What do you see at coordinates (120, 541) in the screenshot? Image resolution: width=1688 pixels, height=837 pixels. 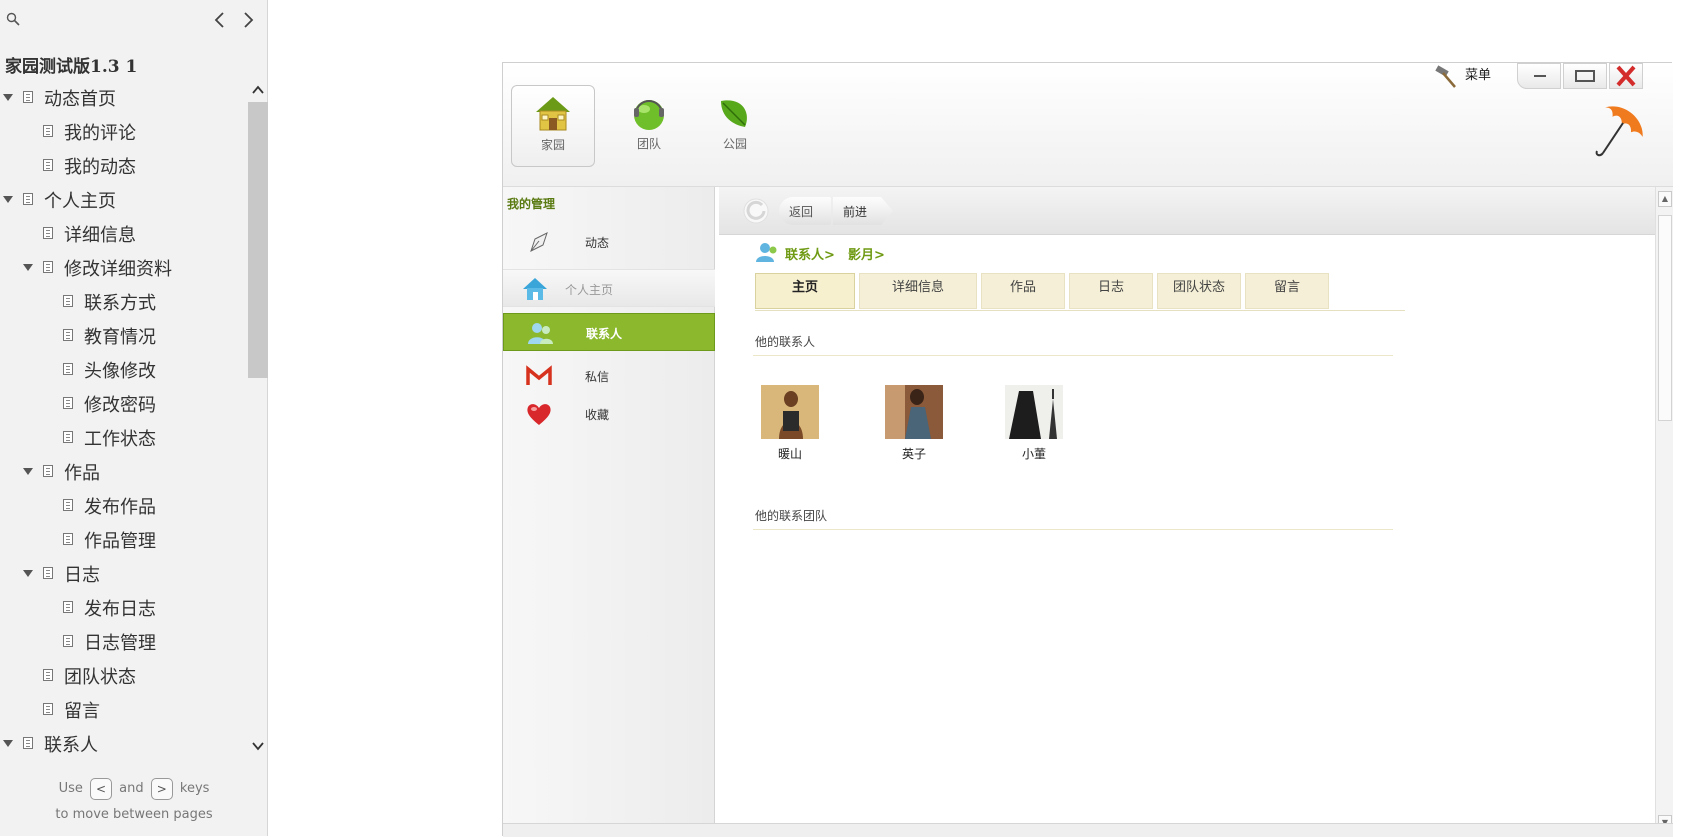 I see `outline-node-label: 作品管理` at bounding box center [120, 541].